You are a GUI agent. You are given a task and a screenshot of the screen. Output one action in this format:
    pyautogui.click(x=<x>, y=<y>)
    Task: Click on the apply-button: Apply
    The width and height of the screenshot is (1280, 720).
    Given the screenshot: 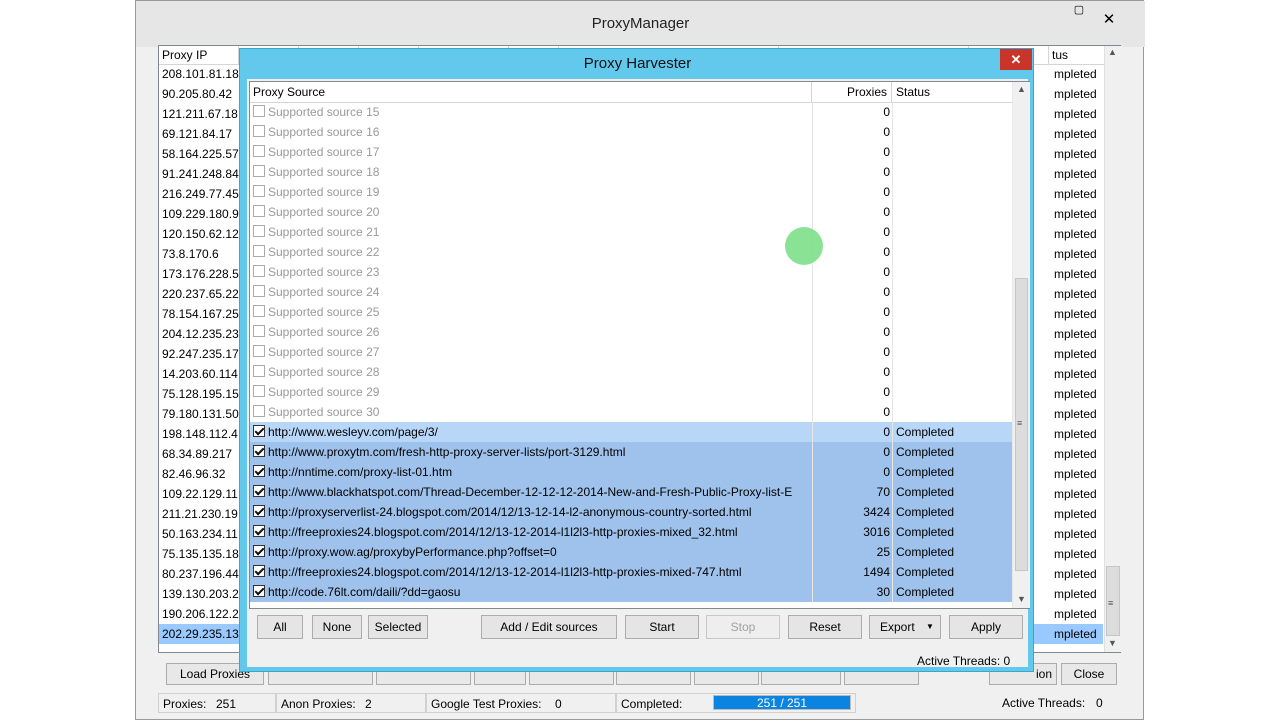 What is the action you would take?
    pyautogui.click(x=986, y=627)
    